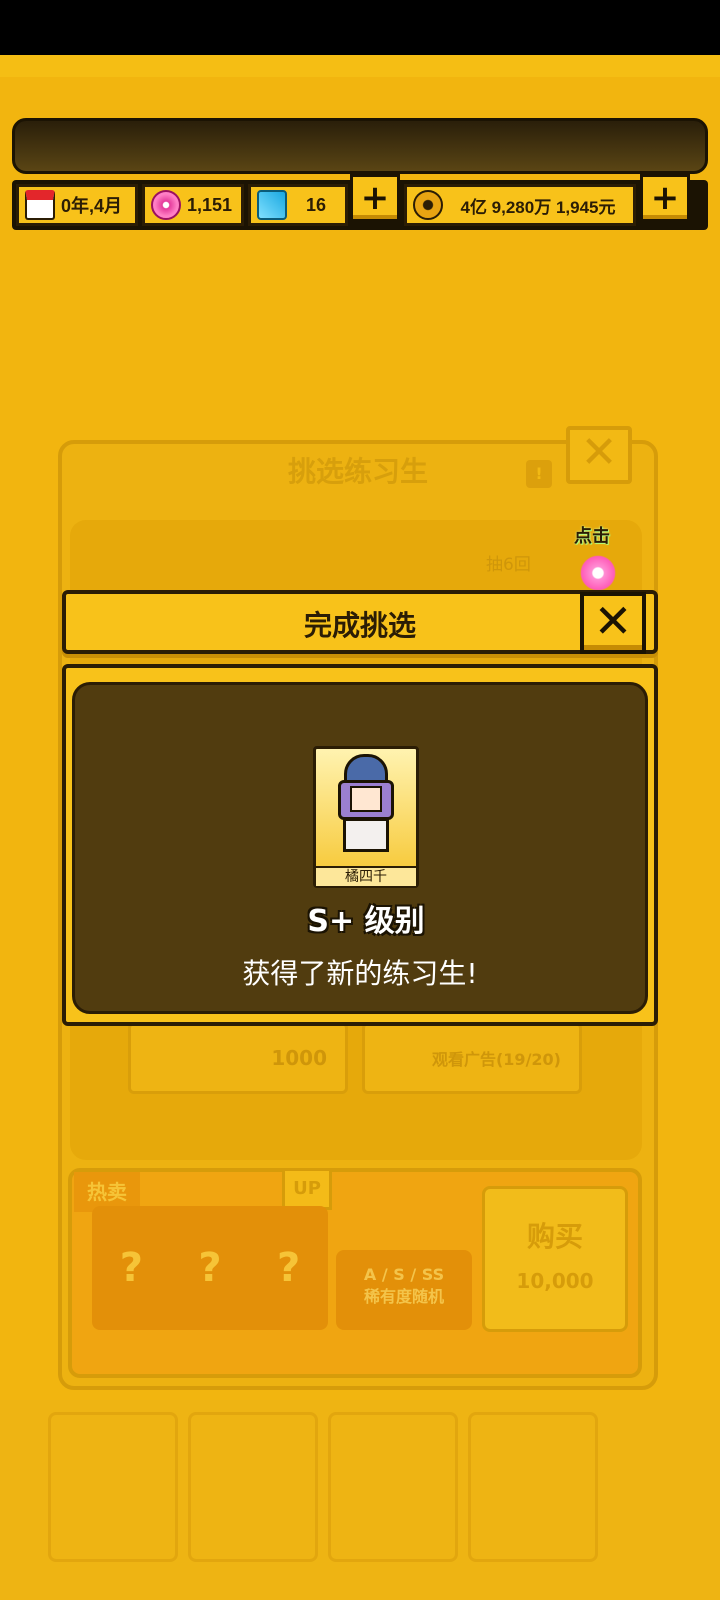 This screenshot has height=1600, width=720. I want to click on rarity-grades: A / S / SS, so click(404, 1274).